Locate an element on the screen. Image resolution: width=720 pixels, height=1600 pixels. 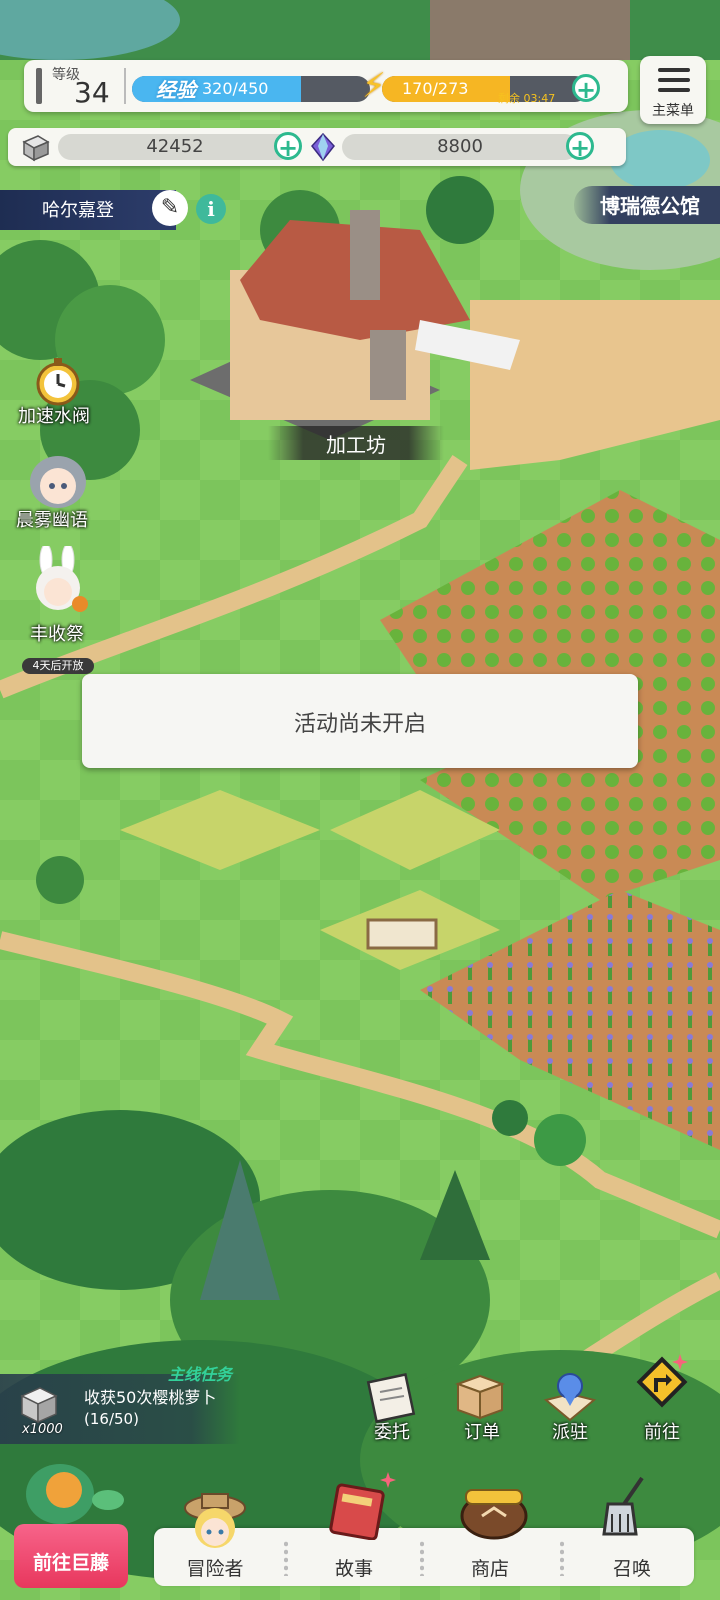
direction-sign-icon is located at coordinates (662, 1381).